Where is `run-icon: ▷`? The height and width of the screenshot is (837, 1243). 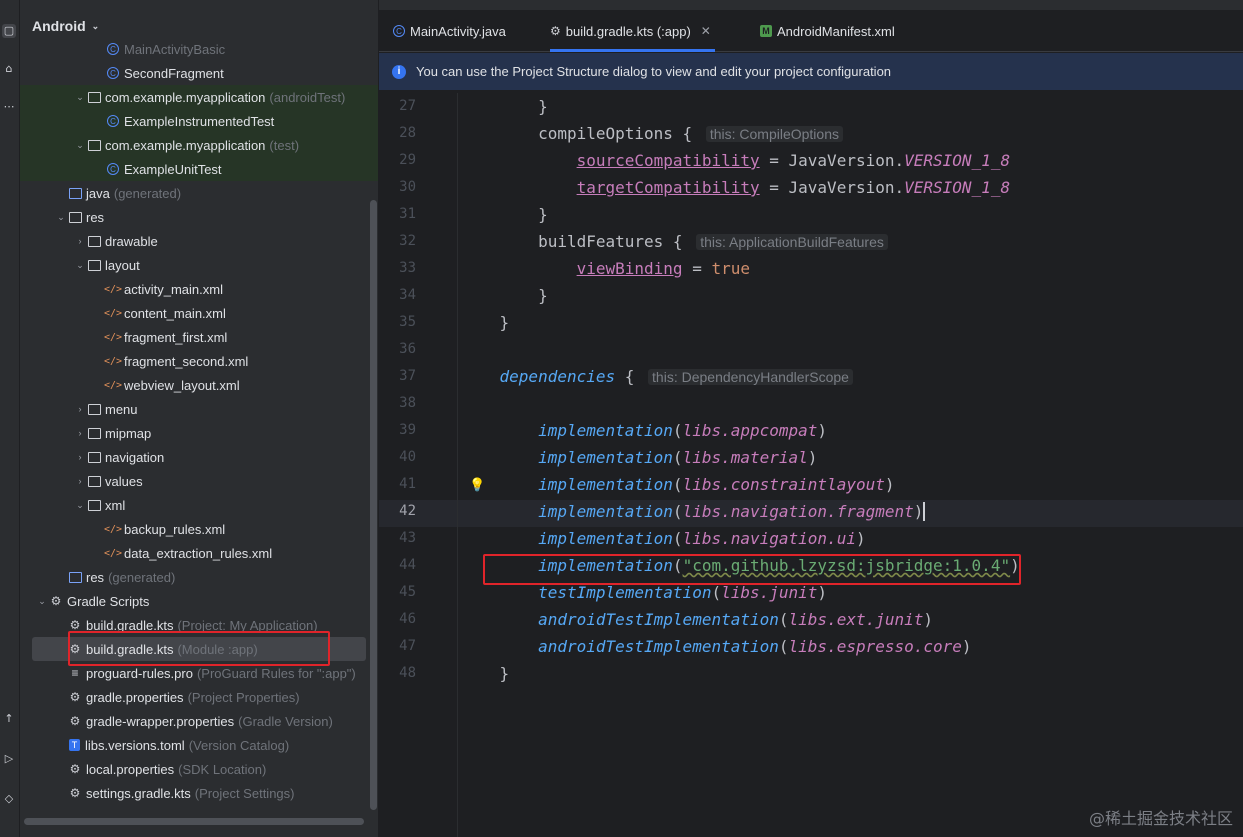
run-icon: ▷ is located at coordinates (9, 759).